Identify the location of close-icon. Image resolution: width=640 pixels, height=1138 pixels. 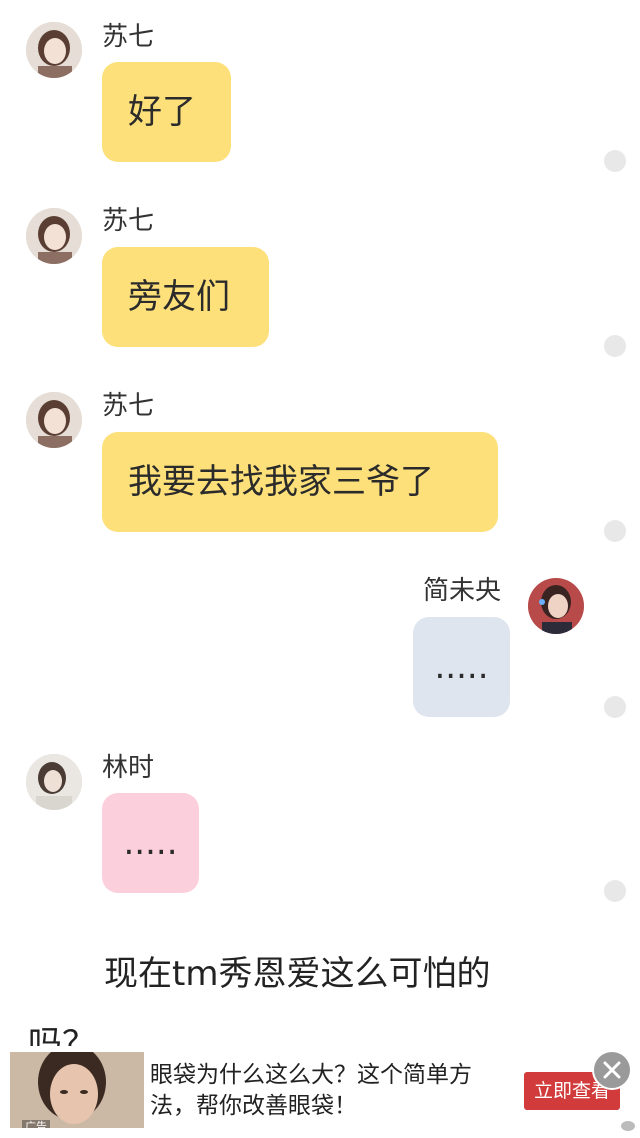
(612, 1070).